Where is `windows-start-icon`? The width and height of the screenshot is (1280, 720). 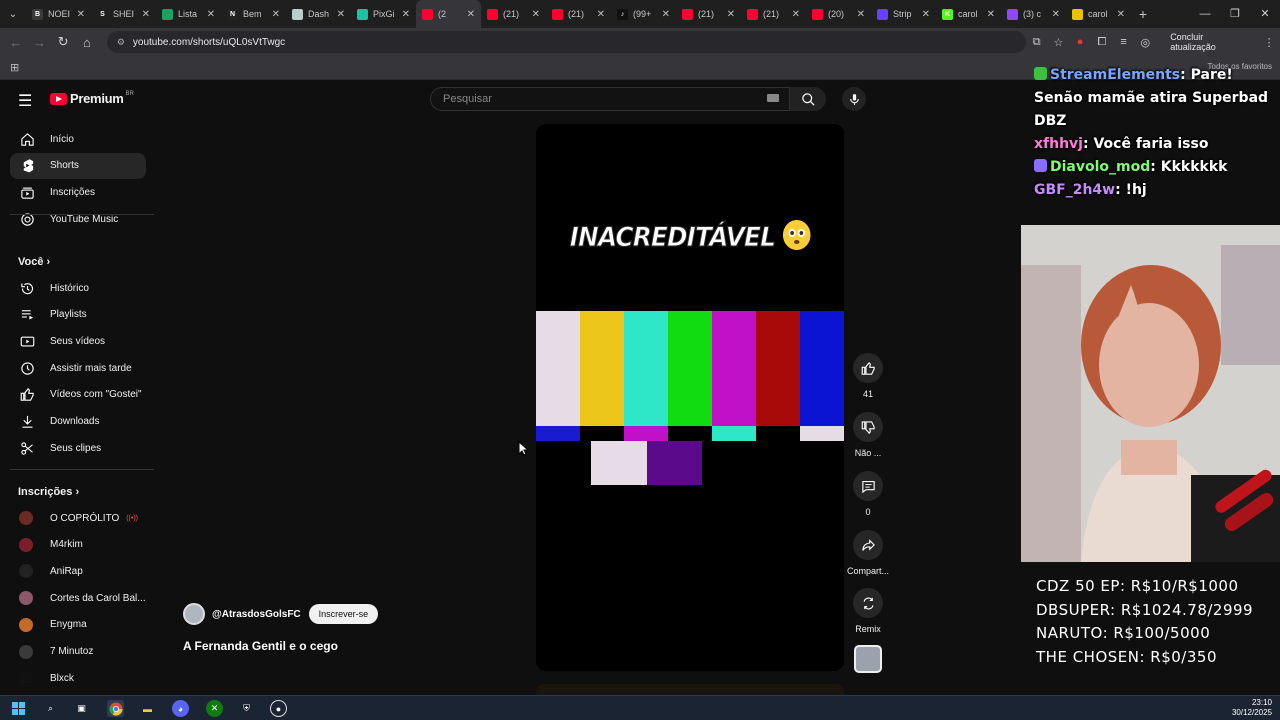 windows-start-icon is located at coordinates (18, 708).